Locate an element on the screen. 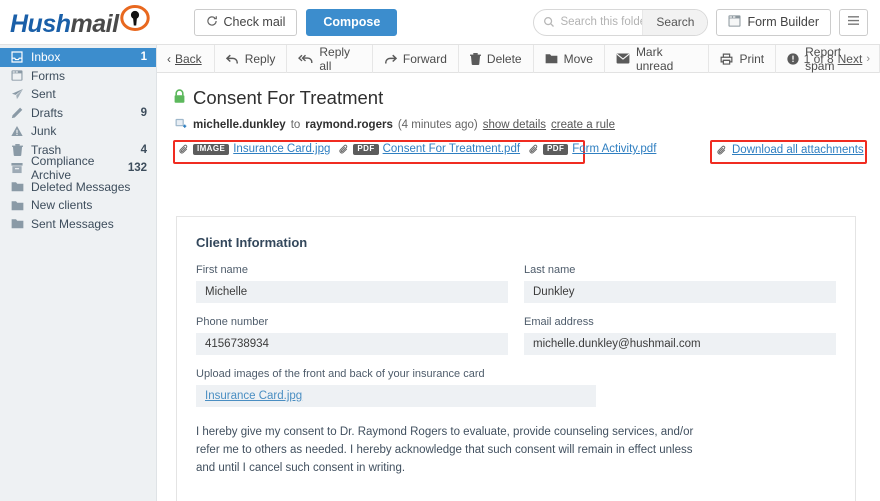 Image resolution: width=880 pixels, height=501 pixels. toolbar-print-button: Print is located at coordinates (743, 58).